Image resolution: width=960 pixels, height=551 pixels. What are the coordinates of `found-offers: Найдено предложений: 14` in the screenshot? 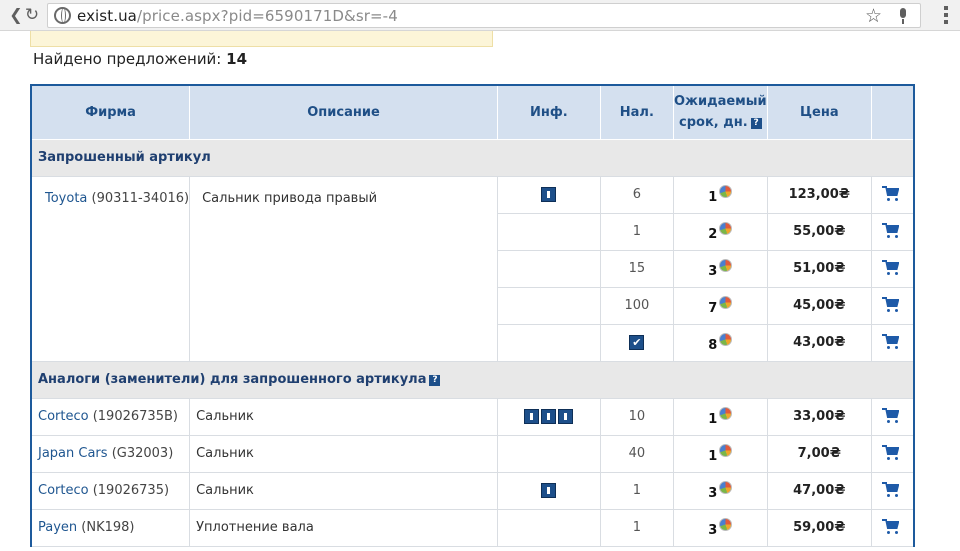 It's located at (140, 59).